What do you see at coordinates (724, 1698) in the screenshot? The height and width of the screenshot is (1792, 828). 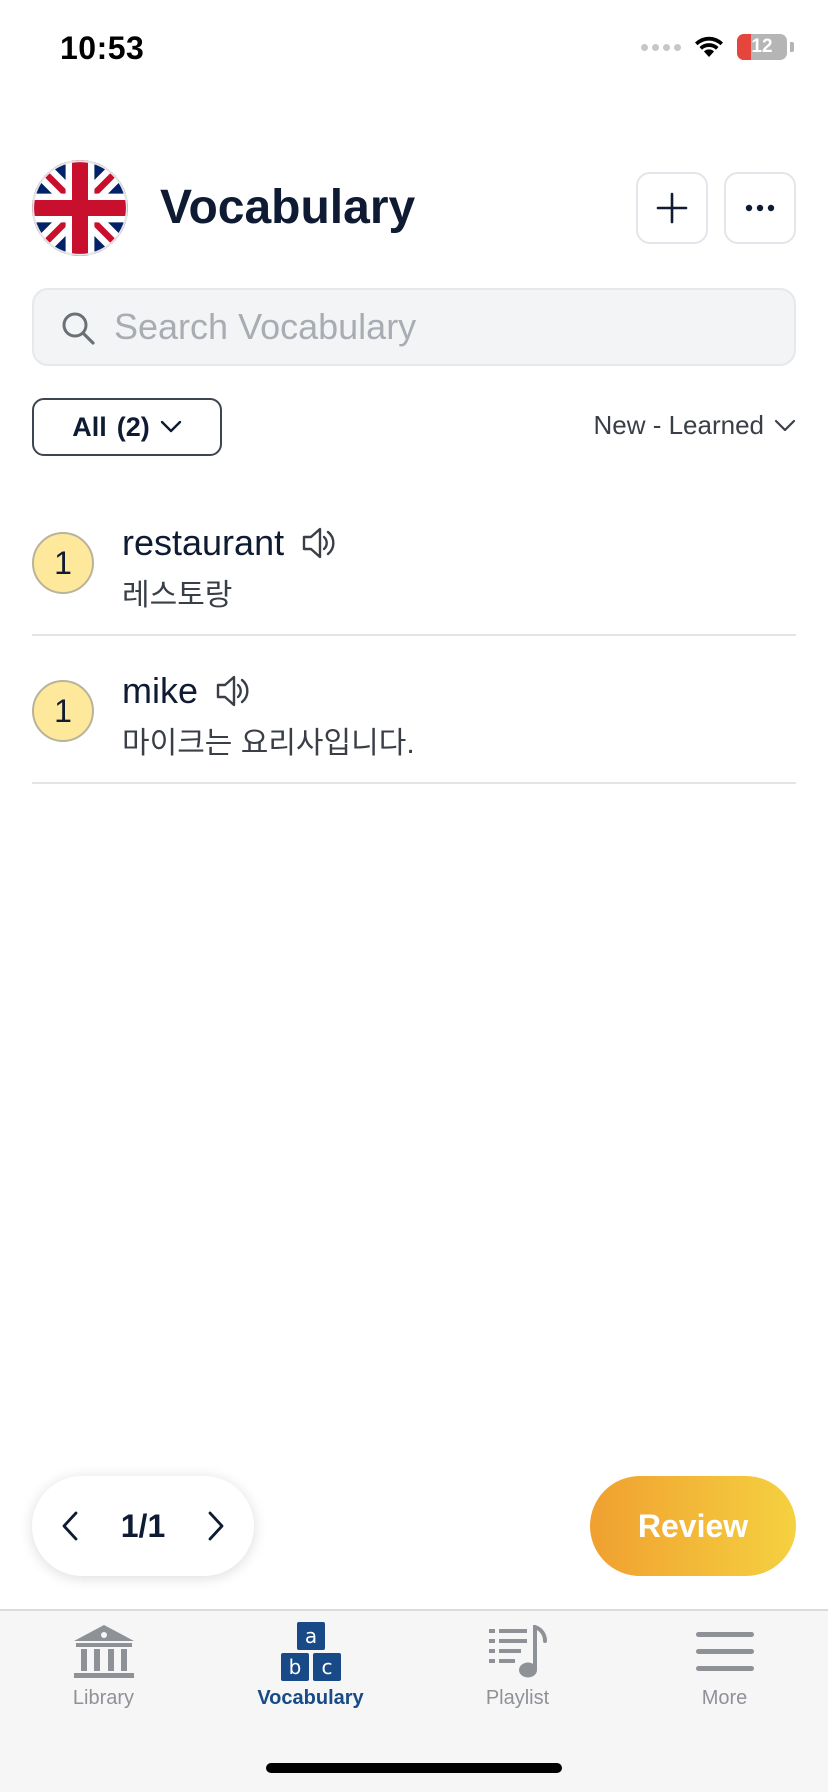 I see `tab-label: More` at bounding box center [724, 1698].